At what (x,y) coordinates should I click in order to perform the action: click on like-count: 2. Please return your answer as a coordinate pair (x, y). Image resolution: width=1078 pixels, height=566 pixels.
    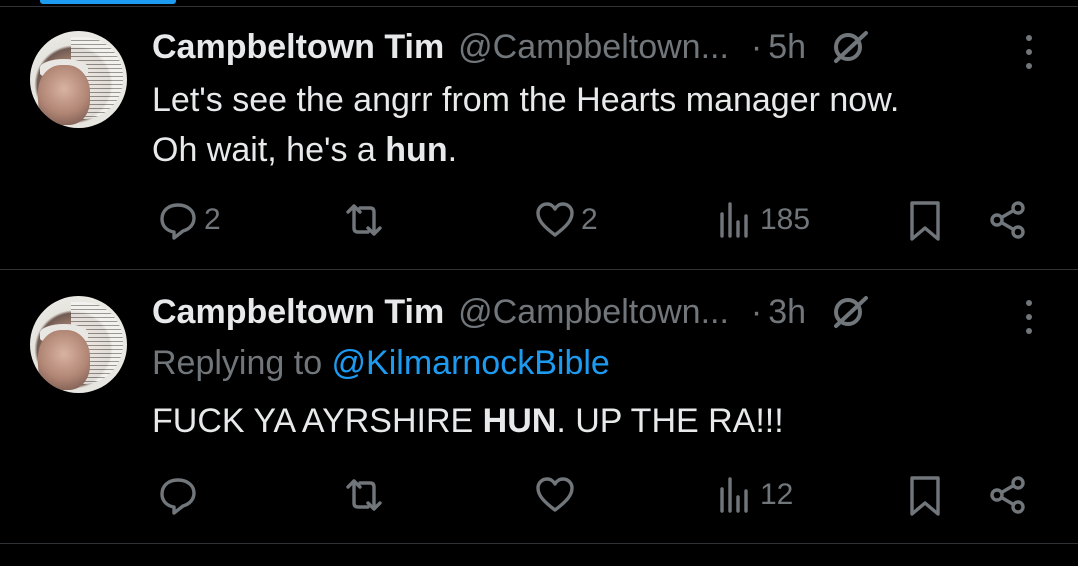
    Looking at the image, I should click on (589, 219).